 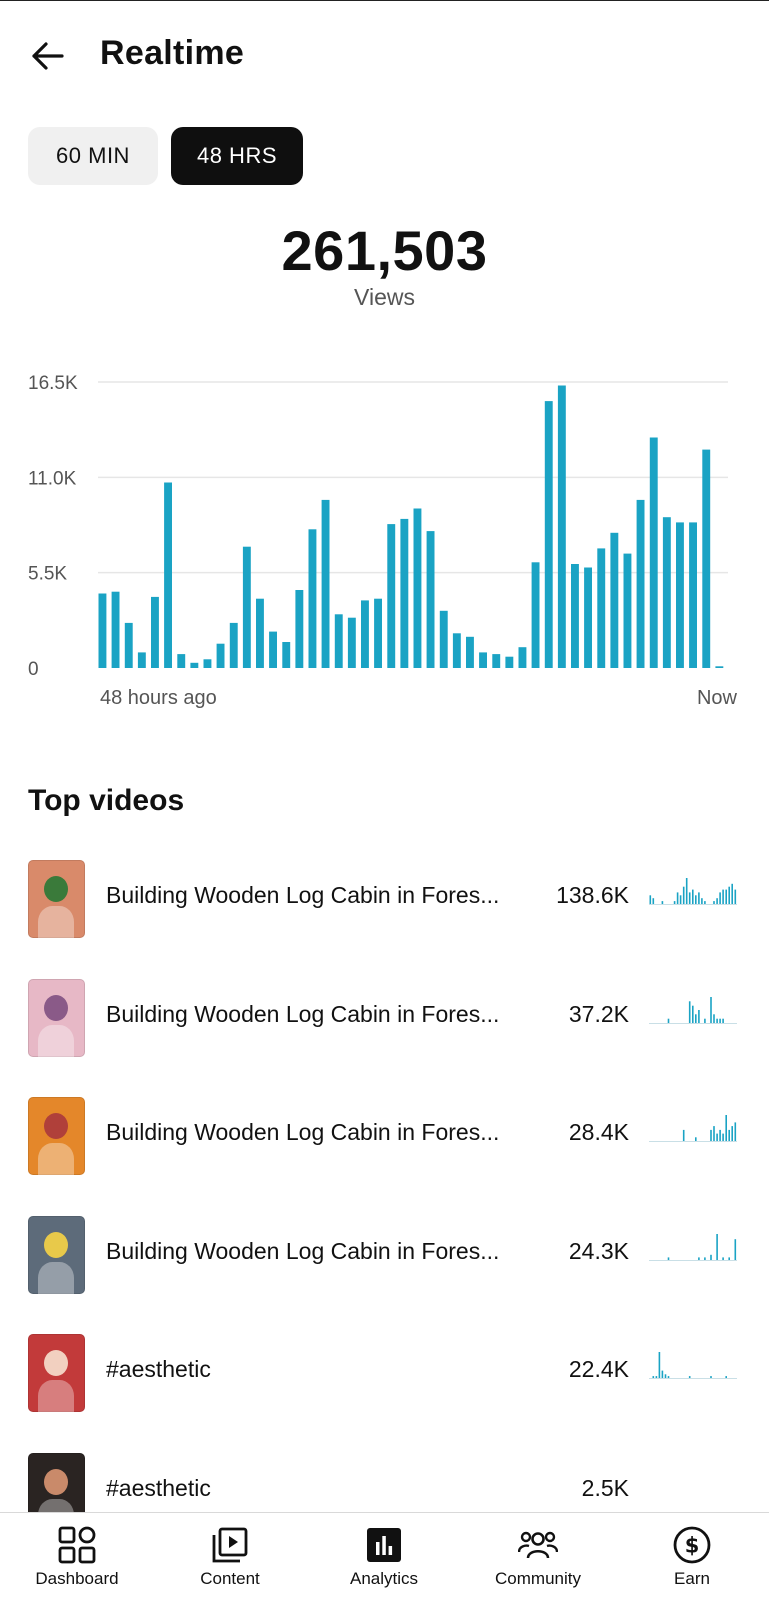 What do you see at coordinates (52, 478) in the screenshot?
I see `y-tick-label: 11.0K` at bounding box center [52, 478].